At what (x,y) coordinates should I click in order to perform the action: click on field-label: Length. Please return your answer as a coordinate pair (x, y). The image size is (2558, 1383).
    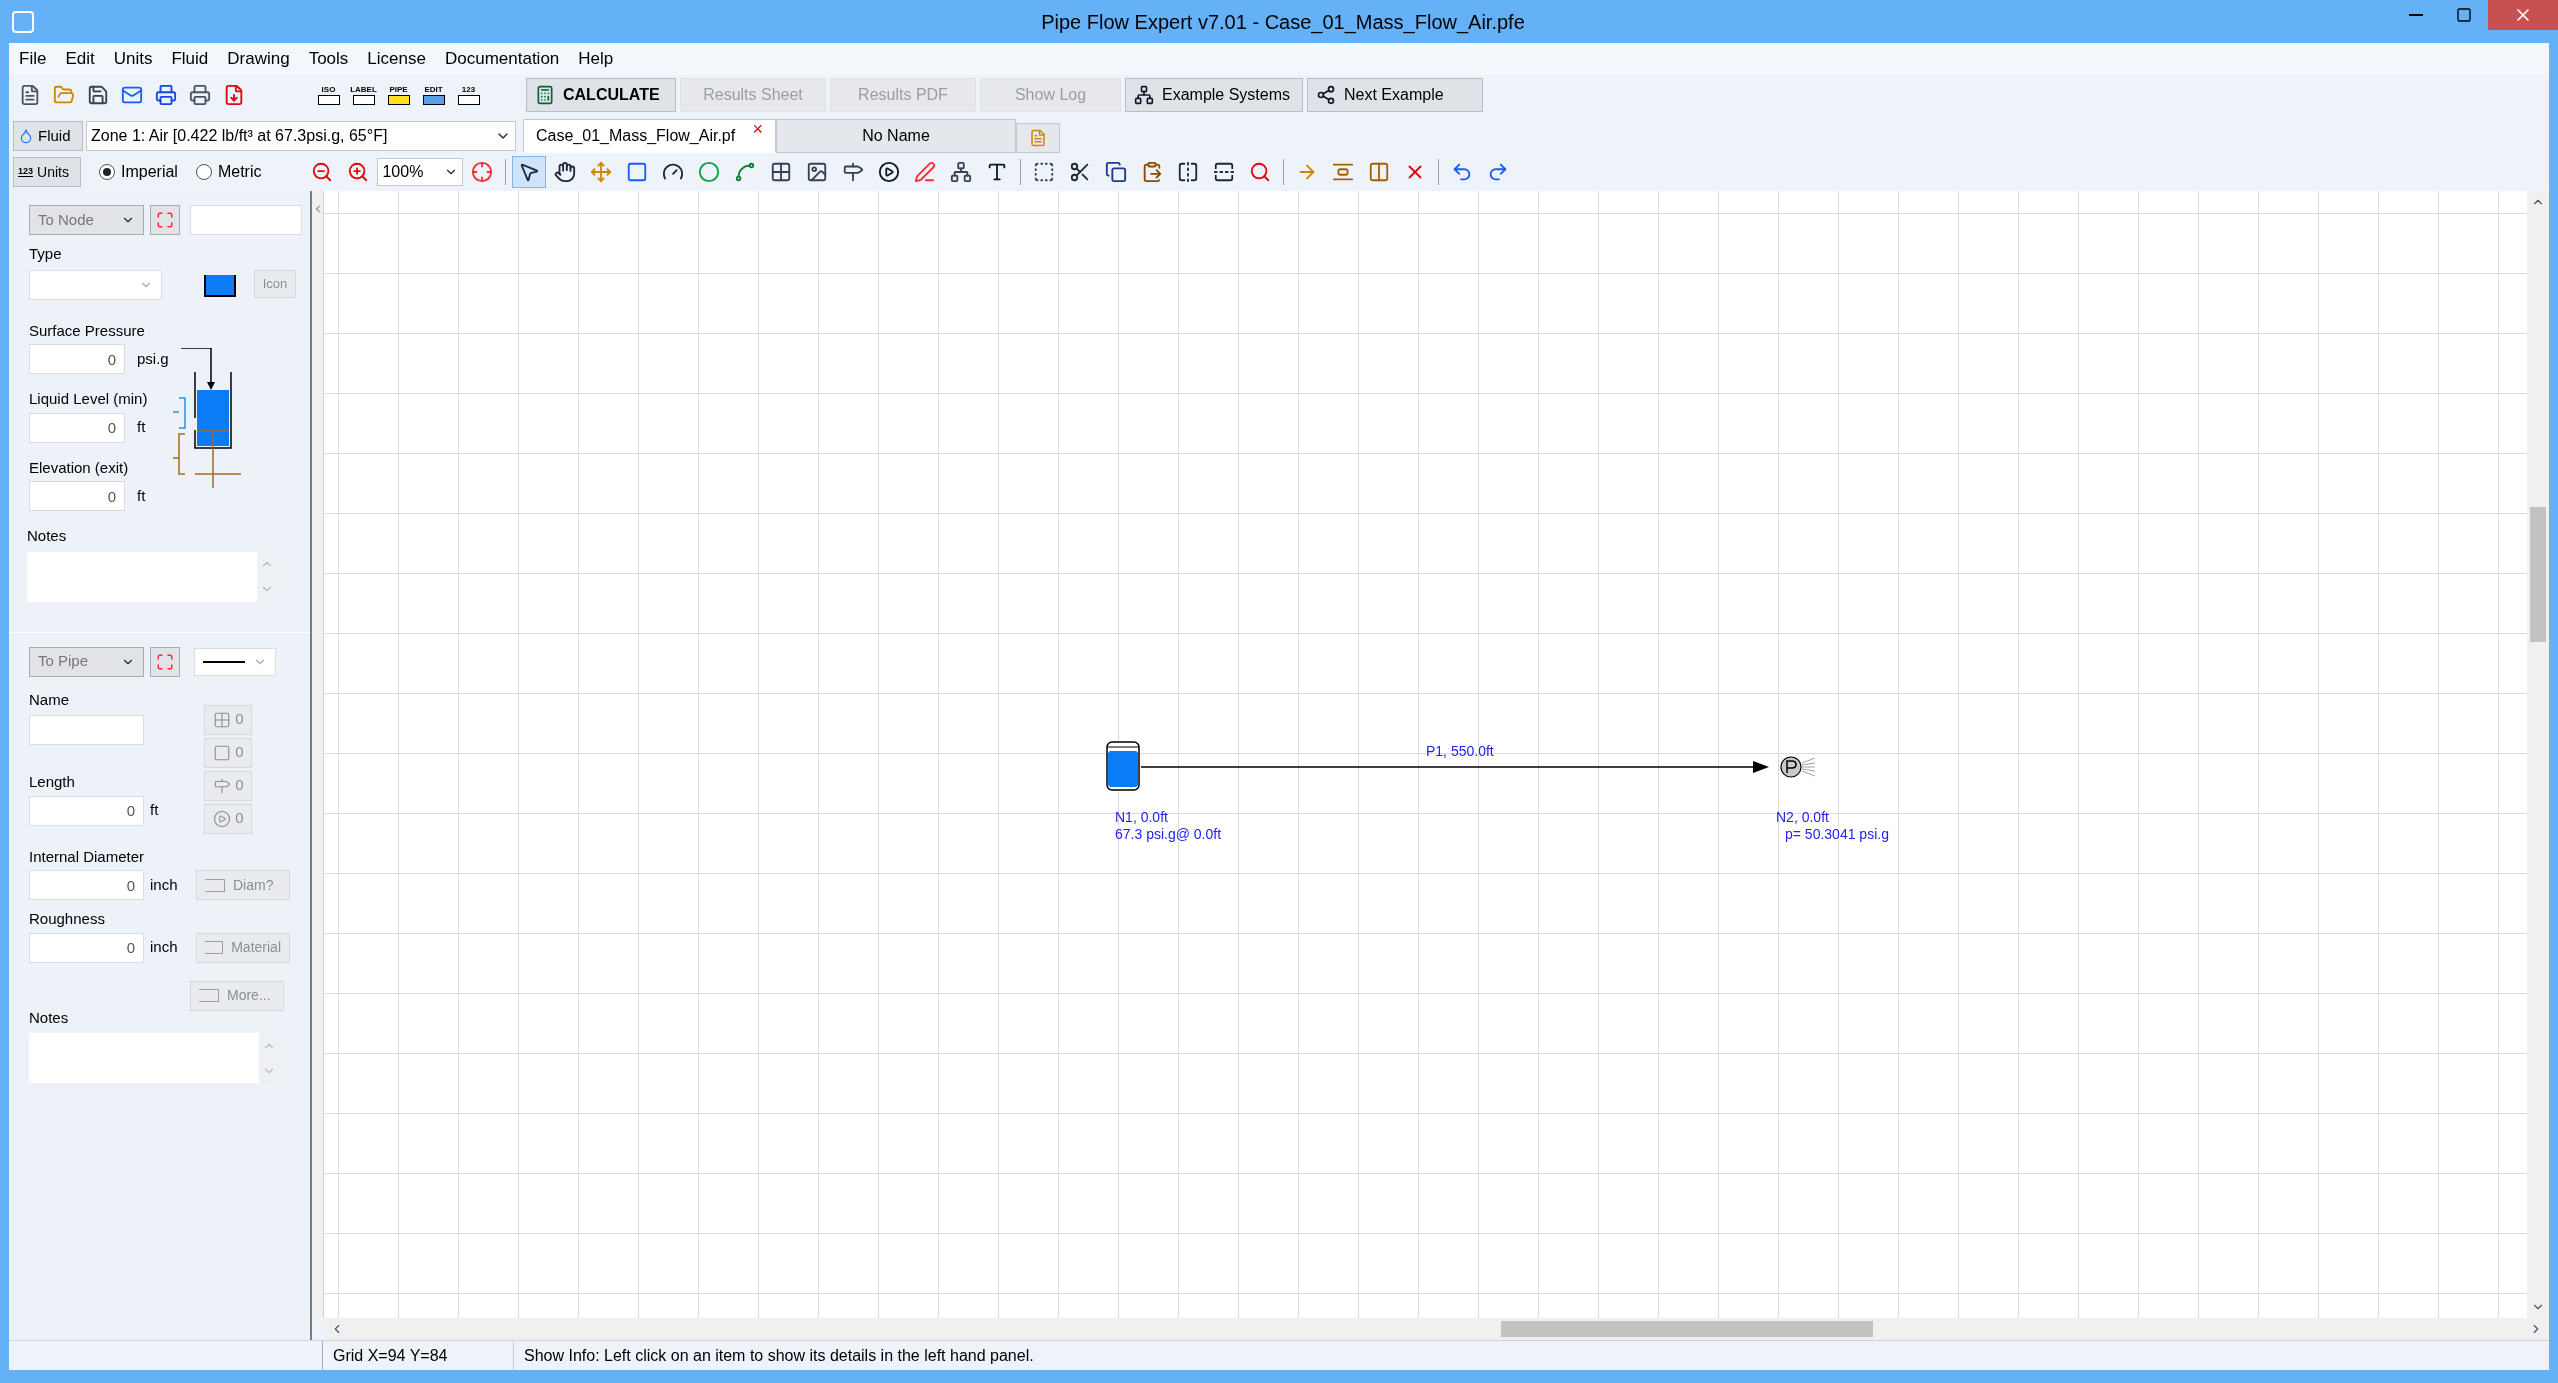
    Looking at the image, I should click on (52, 782).